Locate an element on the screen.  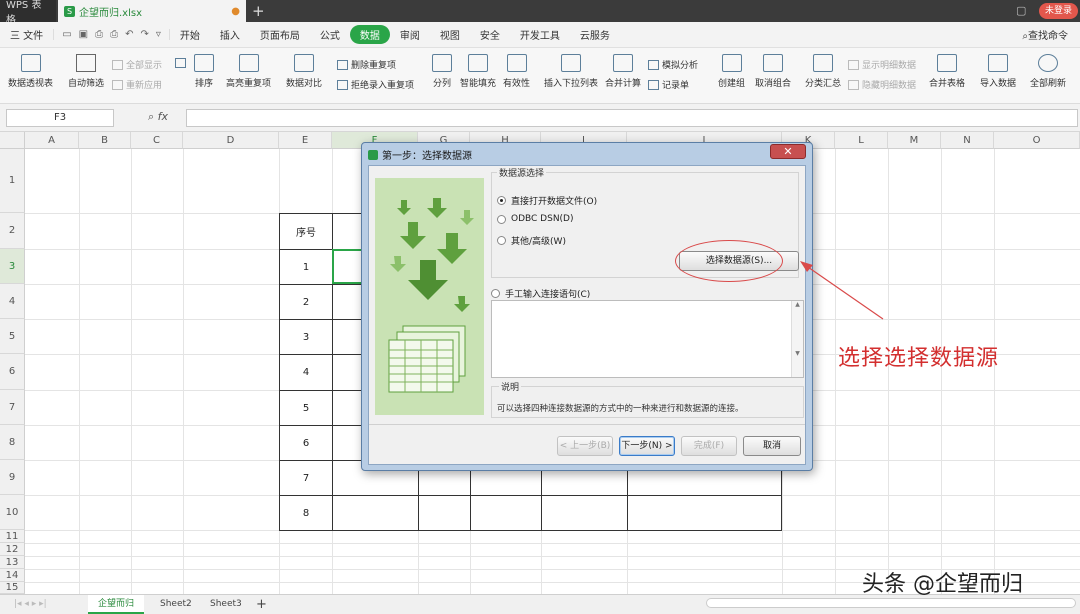
menu-view: 视图 is located at coordinates (450, 34).